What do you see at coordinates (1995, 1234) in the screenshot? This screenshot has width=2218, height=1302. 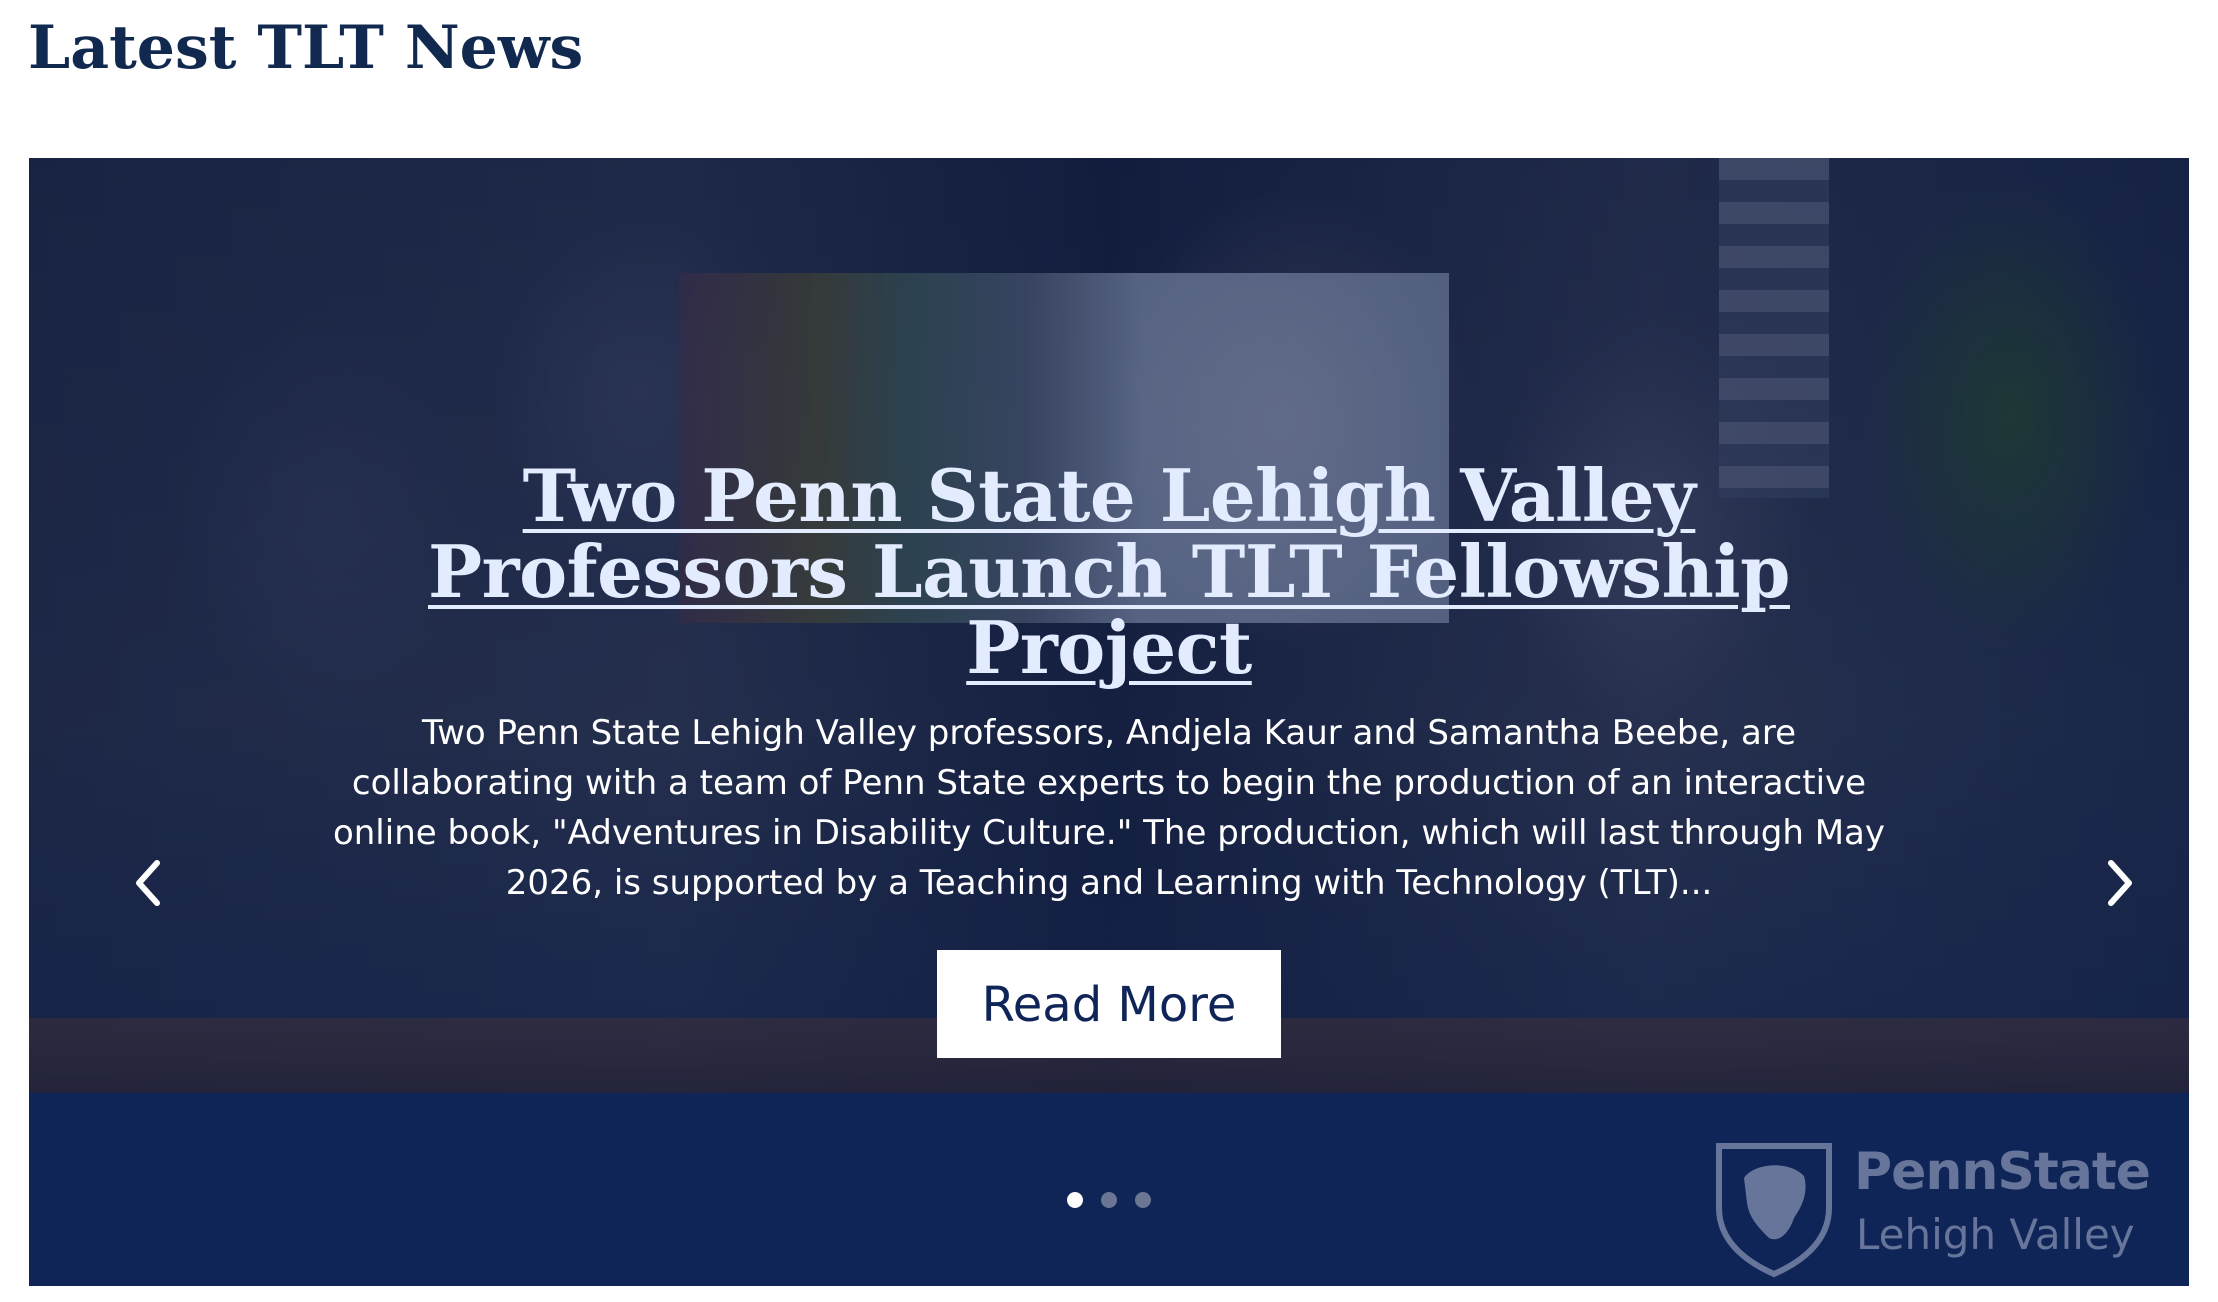 I see `logo-campus-text: Lehigh Valley` at bounding box center [1995, 1234].